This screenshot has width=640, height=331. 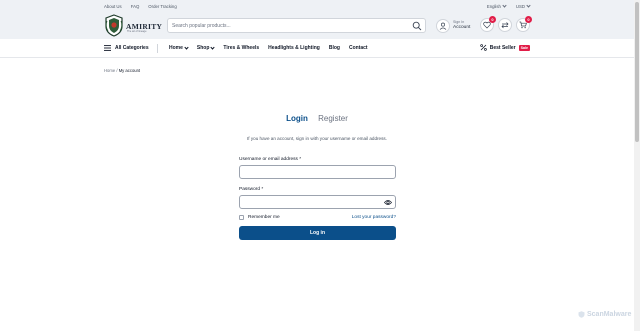 I want to click on nav-item-shop: Shop, so click(x=206, y=47).